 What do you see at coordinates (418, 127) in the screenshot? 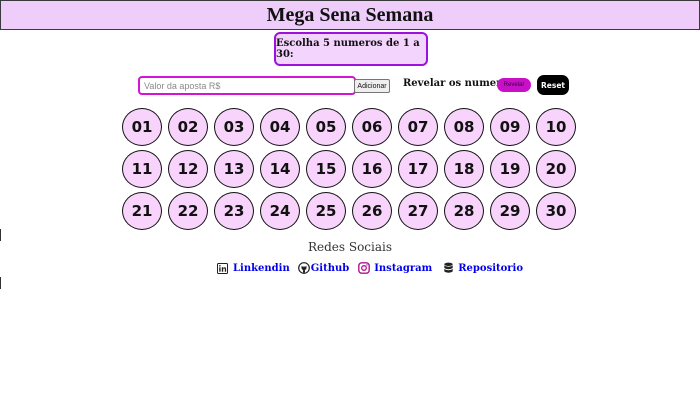
I see `number-ball: 07` at bounding box center [418, 127].